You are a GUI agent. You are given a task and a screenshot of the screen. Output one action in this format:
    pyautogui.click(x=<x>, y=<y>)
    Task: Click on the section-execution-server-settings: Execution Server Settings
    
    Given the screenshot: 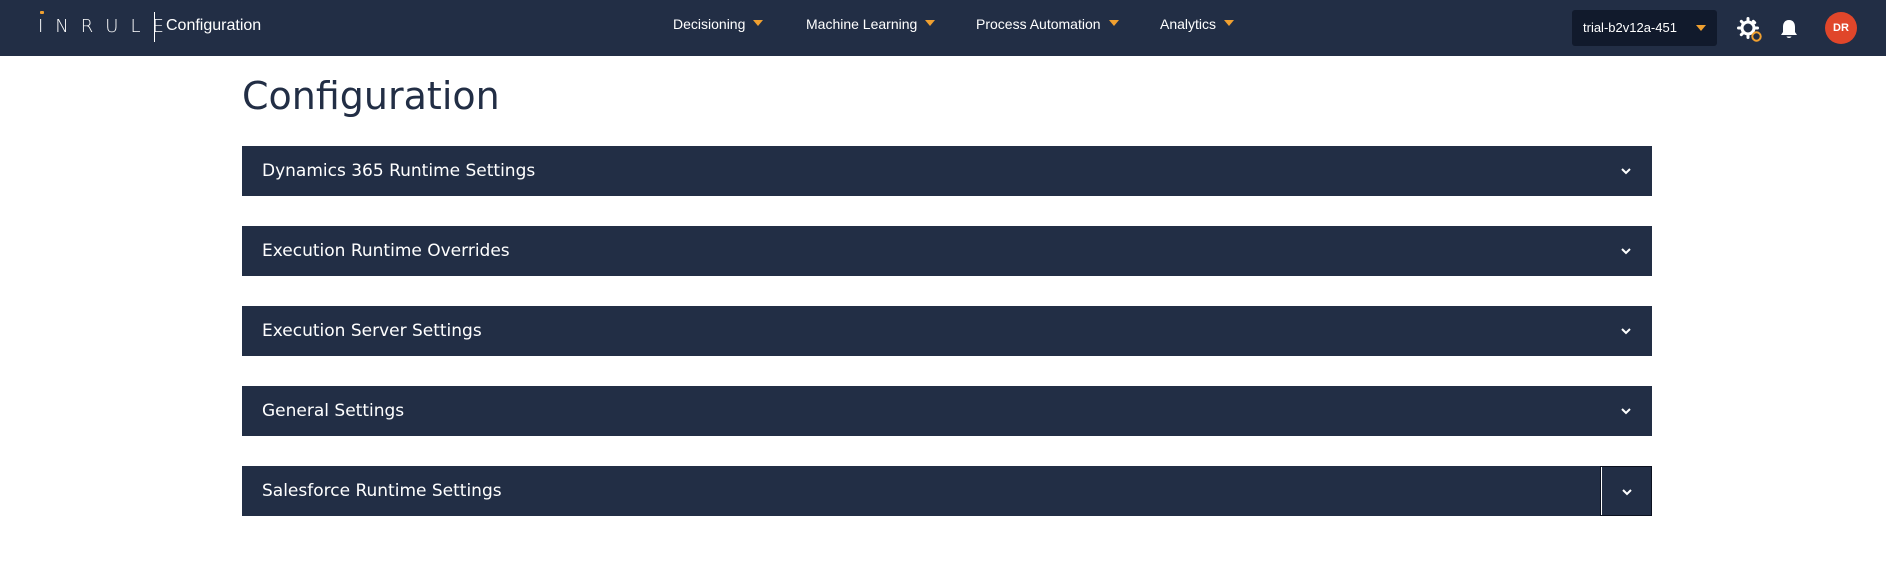 What is the action you would take?
    pyautogui.click(x=947, y=331)
    